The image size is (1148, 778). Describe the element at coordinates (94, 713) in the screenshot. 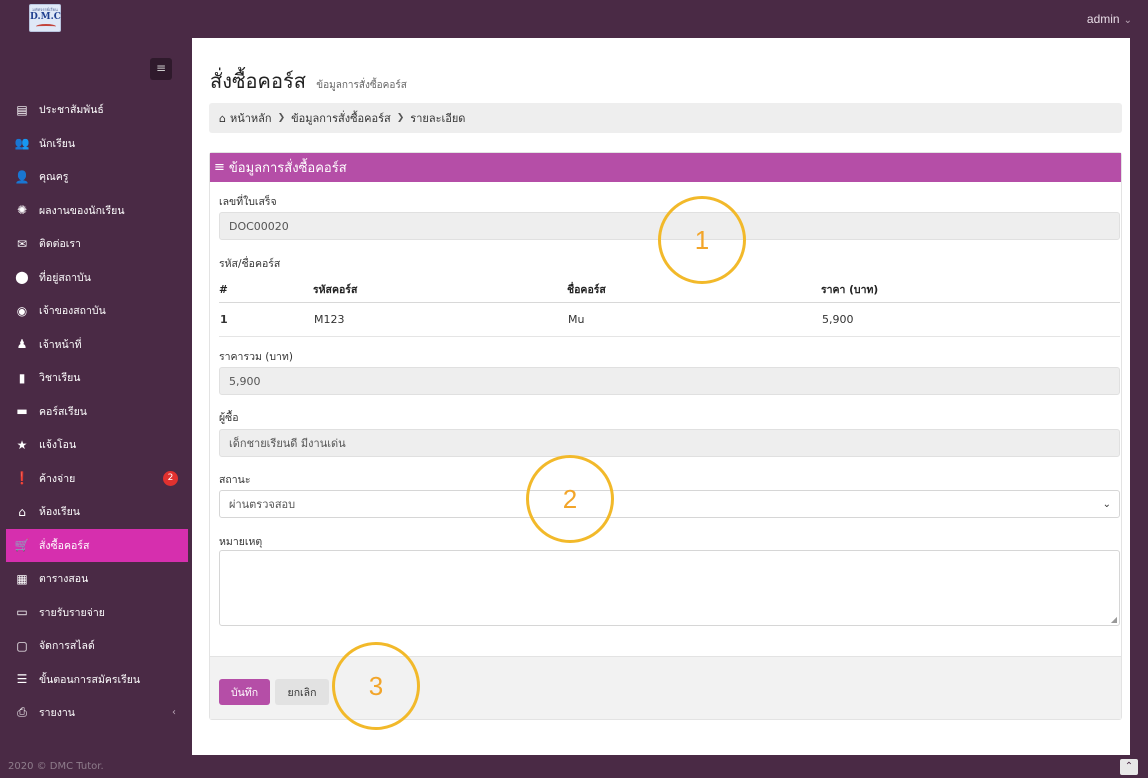

I see `sidebar-item-print: ⎙ รายงาน ‹` at that location.